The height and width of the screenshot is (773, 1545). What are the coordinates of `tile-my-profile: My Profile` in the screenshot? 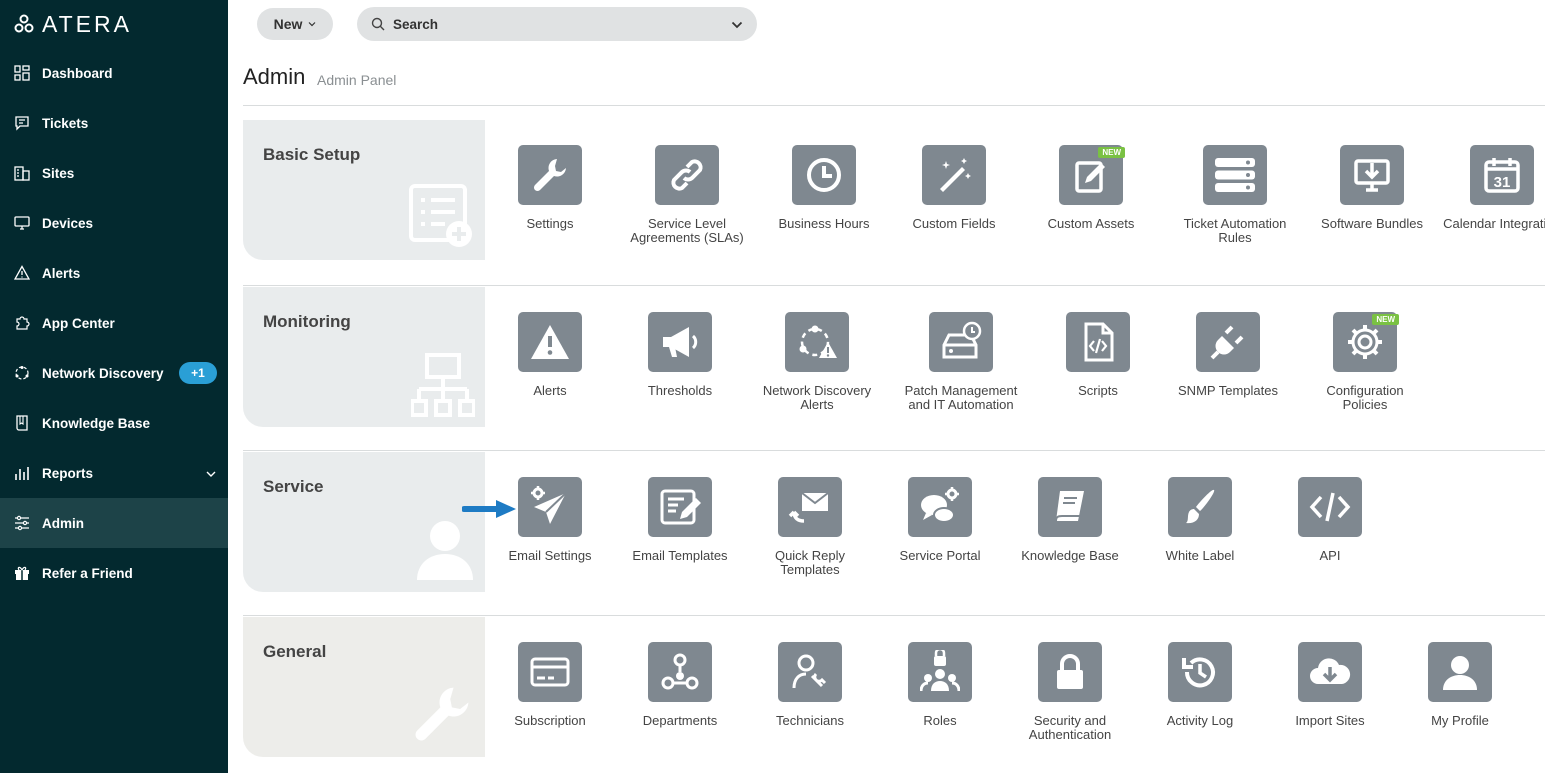 It's located at (1460, 685).